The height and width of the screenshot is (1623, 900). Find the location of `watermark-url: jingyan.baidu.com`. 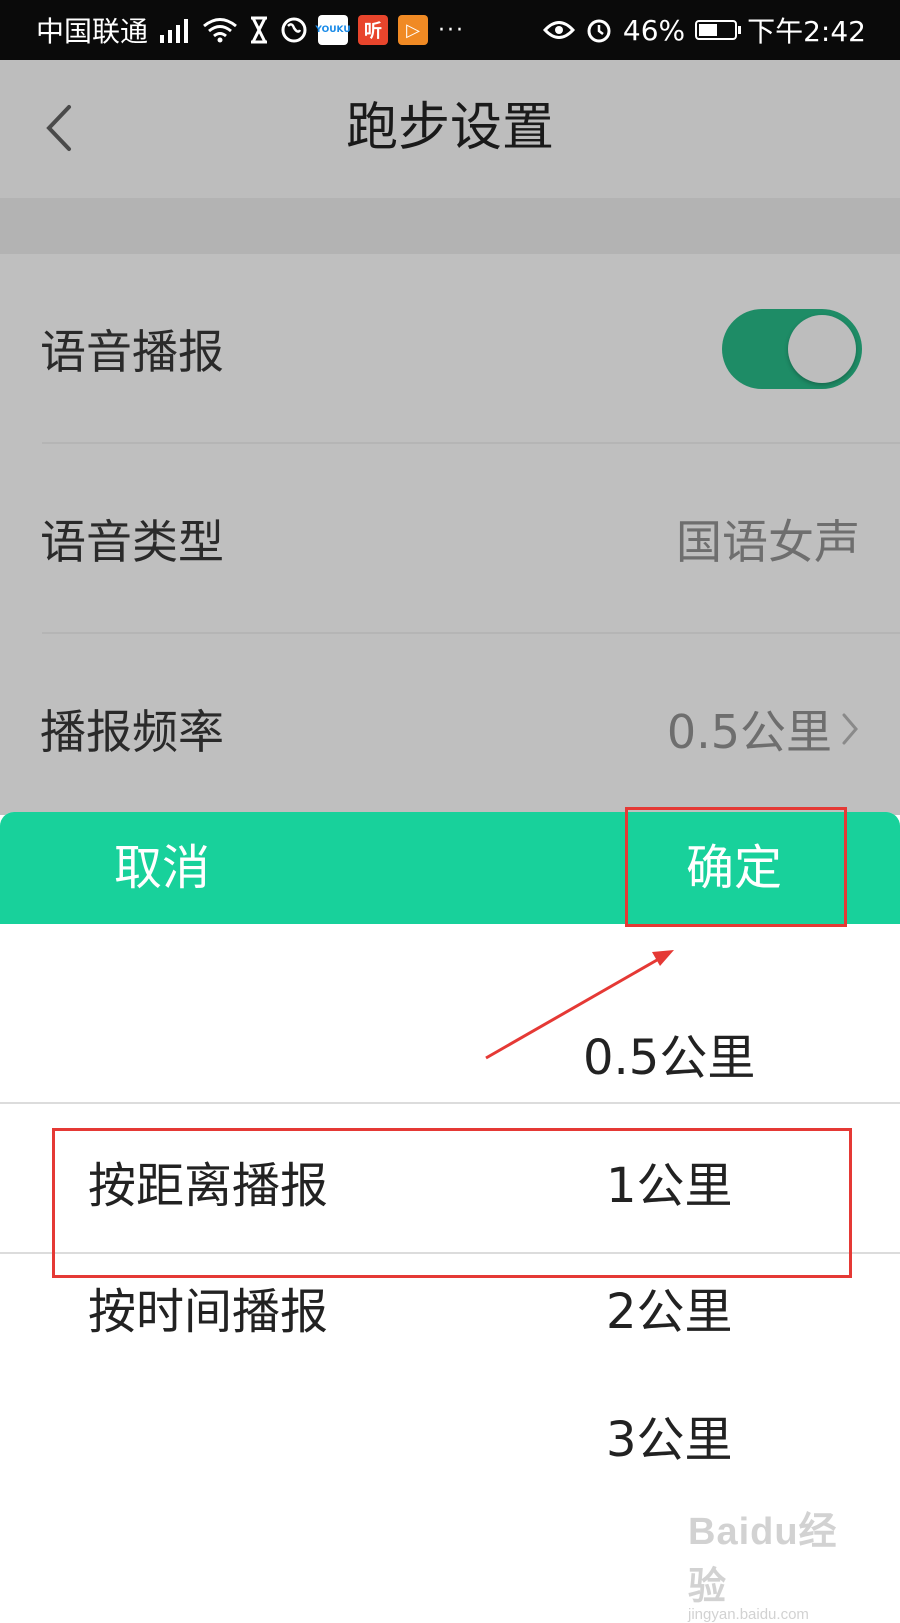

watermark-url: jingyan.baidu.com is located at coordinates (748, 1614).